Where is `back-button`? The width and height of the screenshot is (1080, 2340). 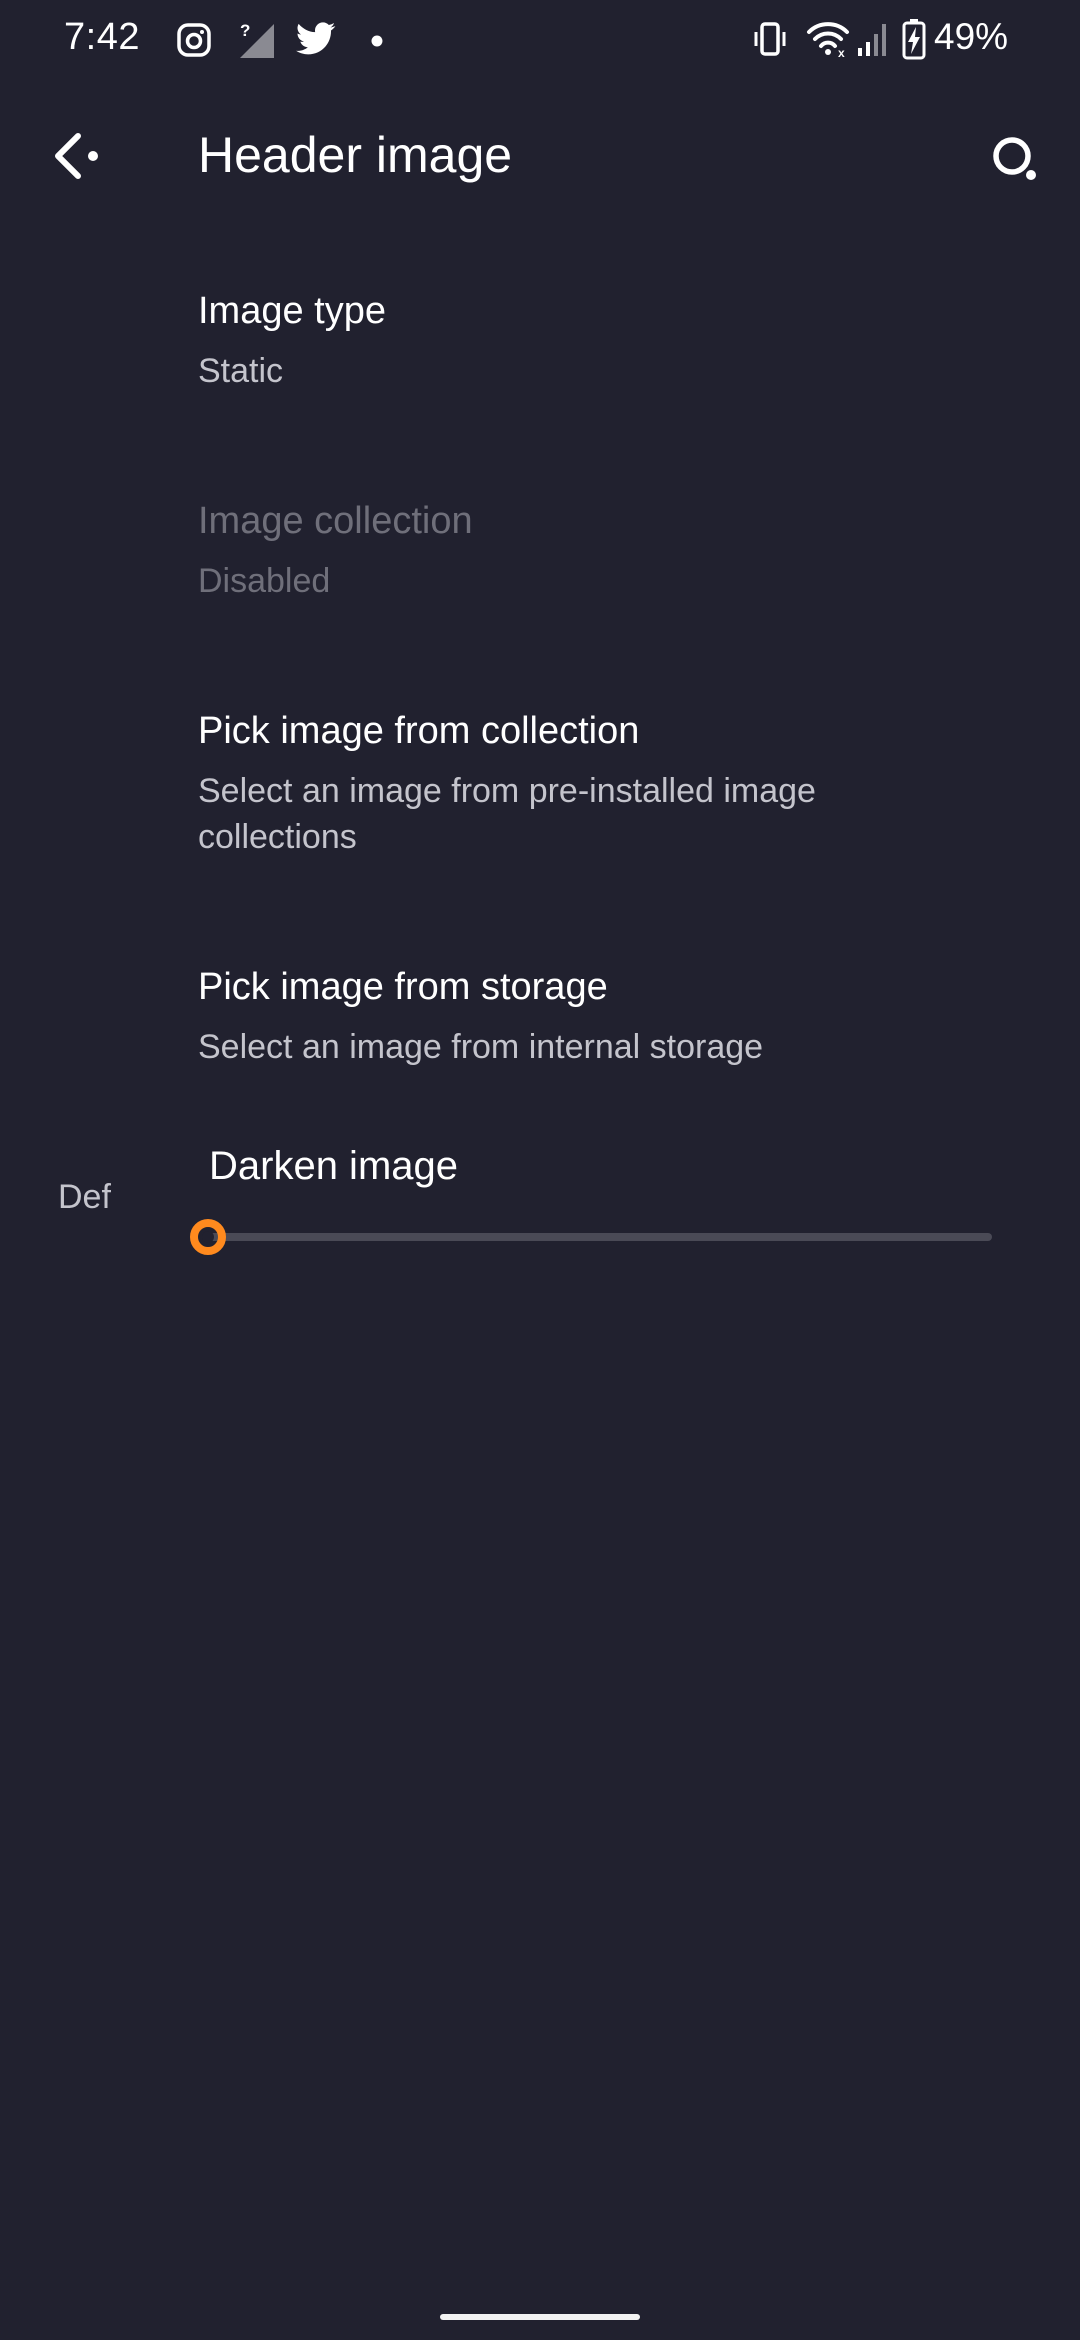 back-button is located at coordinates (80, 158).